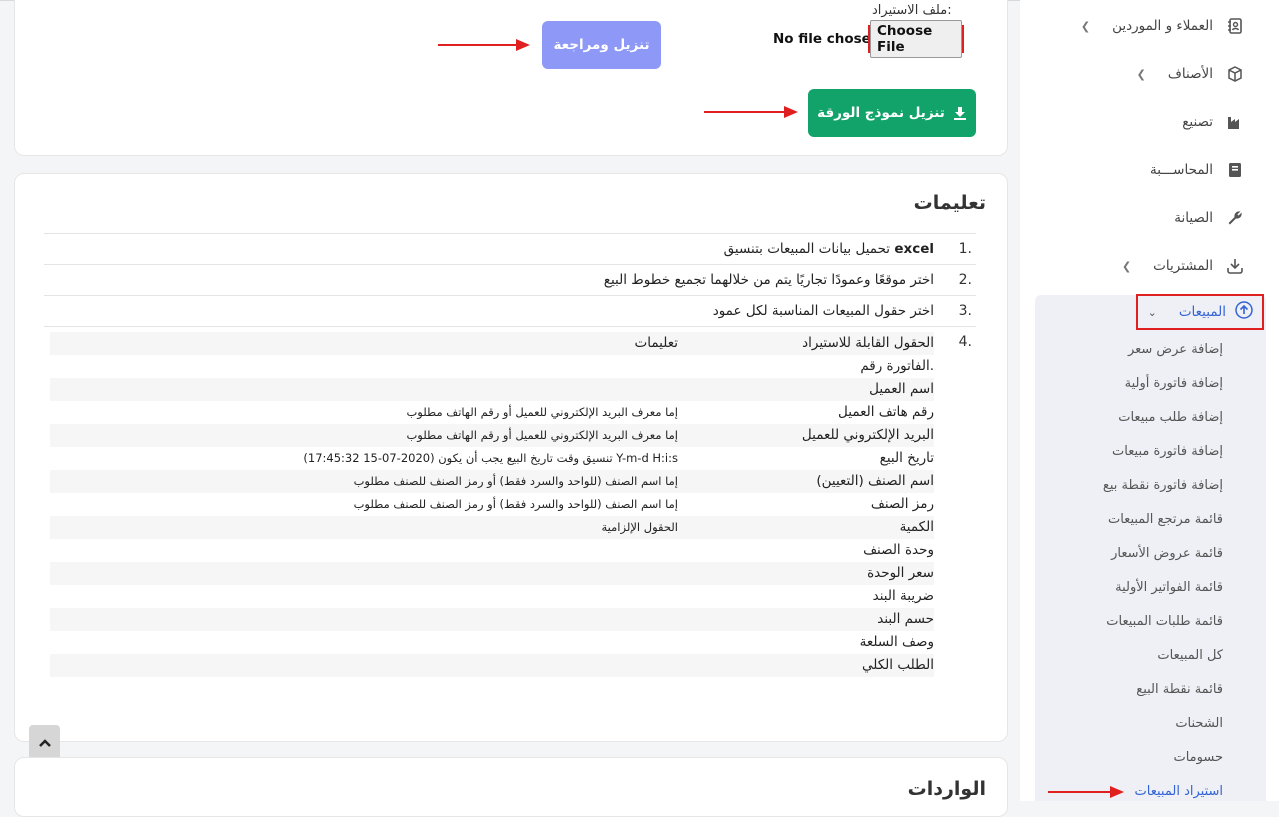 The height and width of the screenshot is (817, 1279). Describe the element at coordinates (1199, 723) in the screenshot. I see `submenu-item-shipments: الشحنات` at that location.